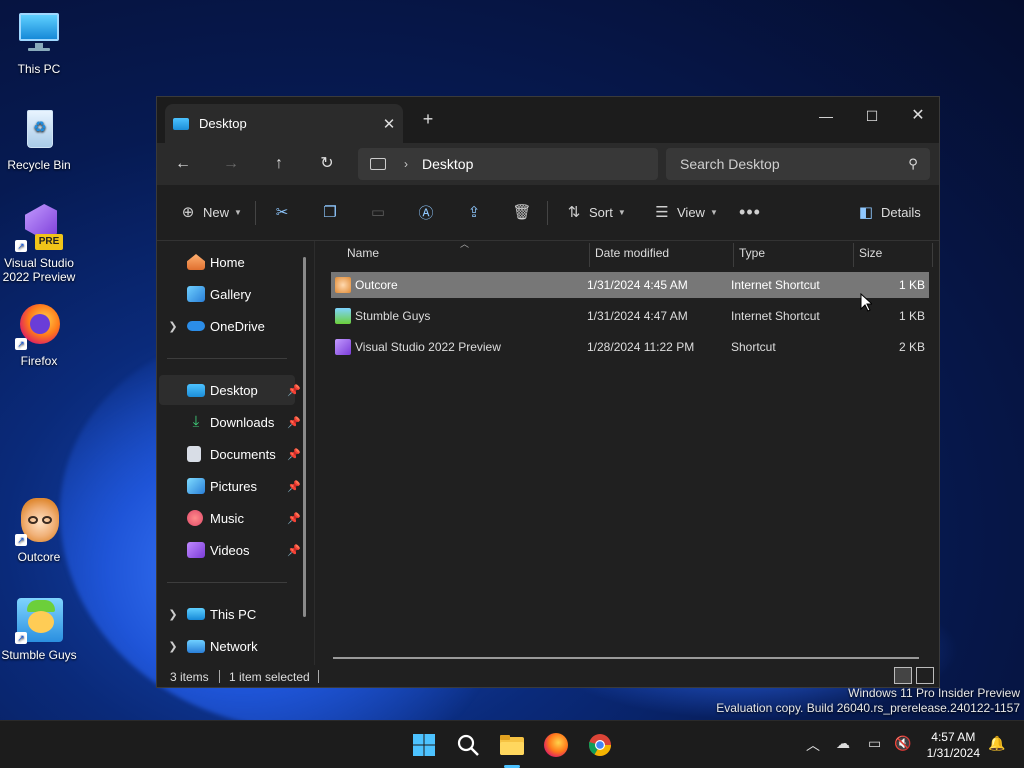  I want to click on column-header-type: Type, so click(752, 256).